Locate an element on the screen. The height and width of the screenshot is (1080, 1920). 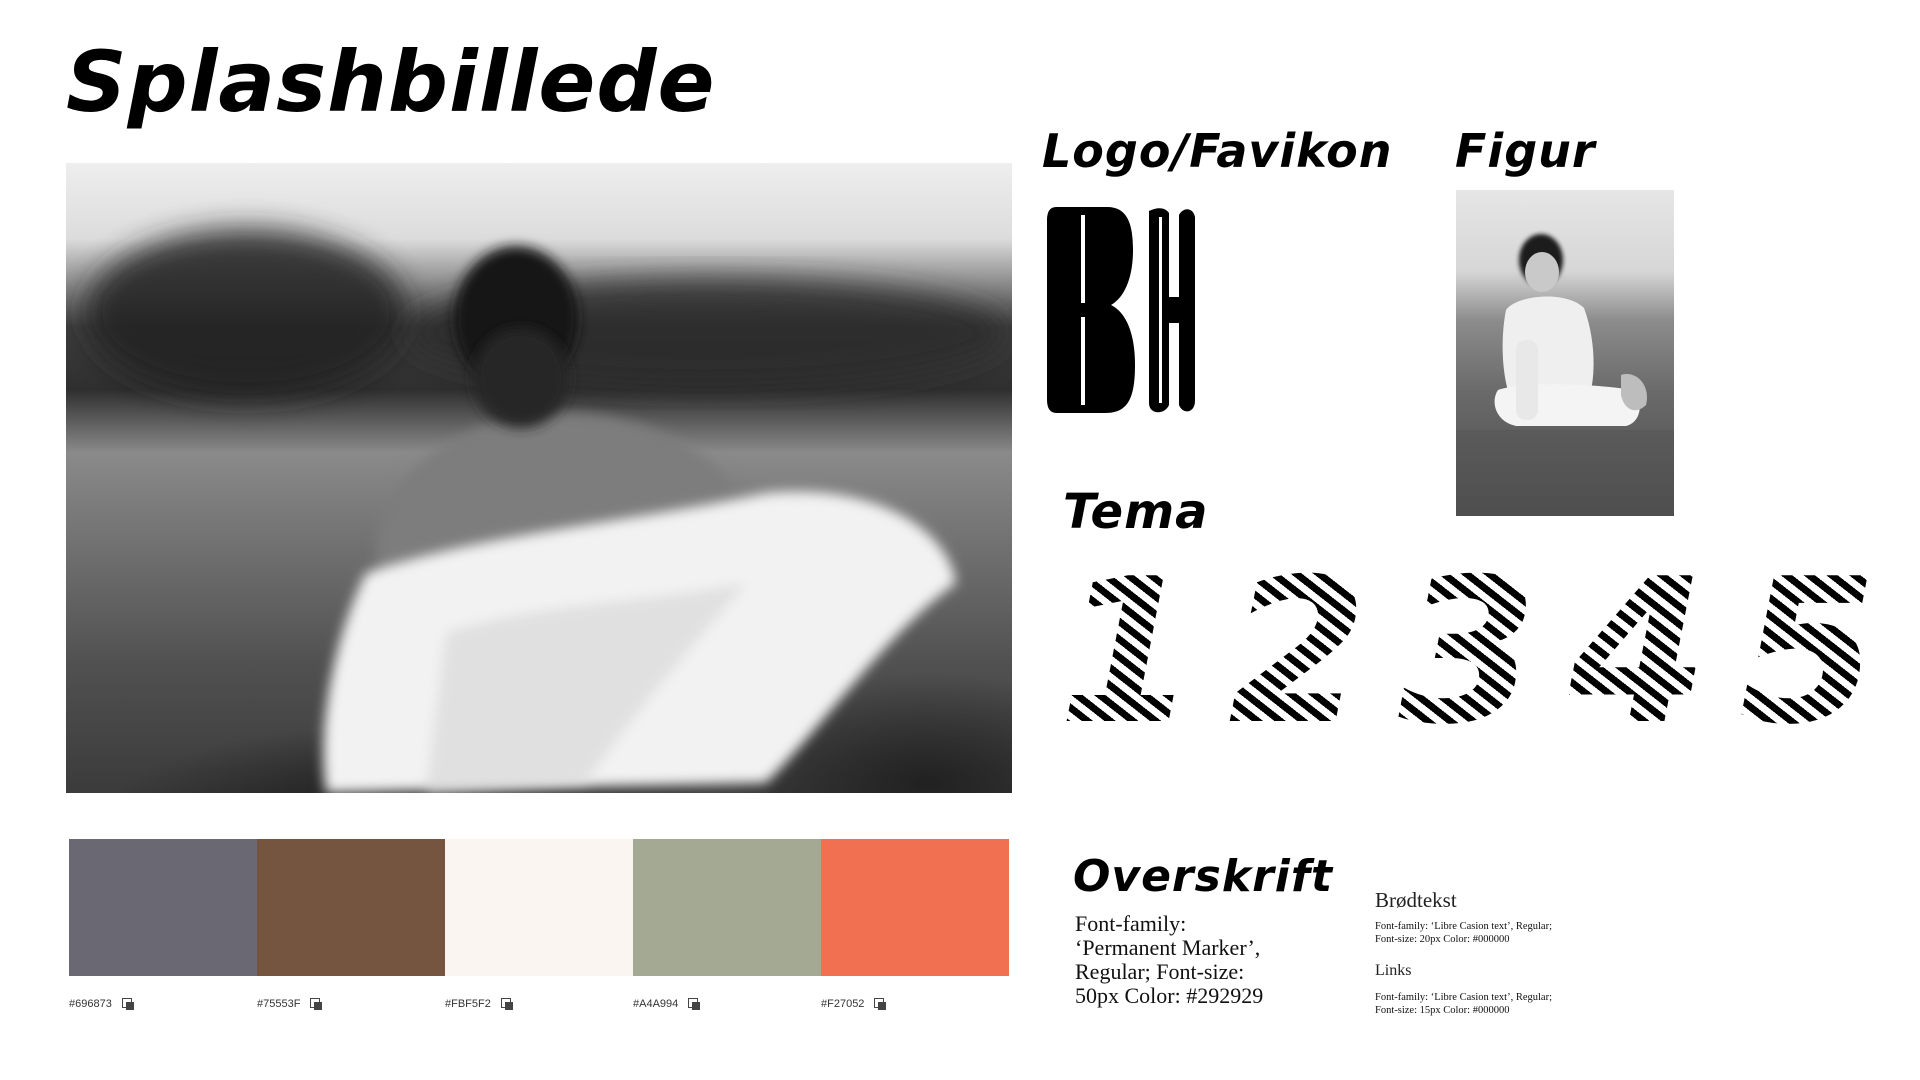
links-spec-line: Font-size: 15px Color: #000000 is located at coordinates (1442, 1010).